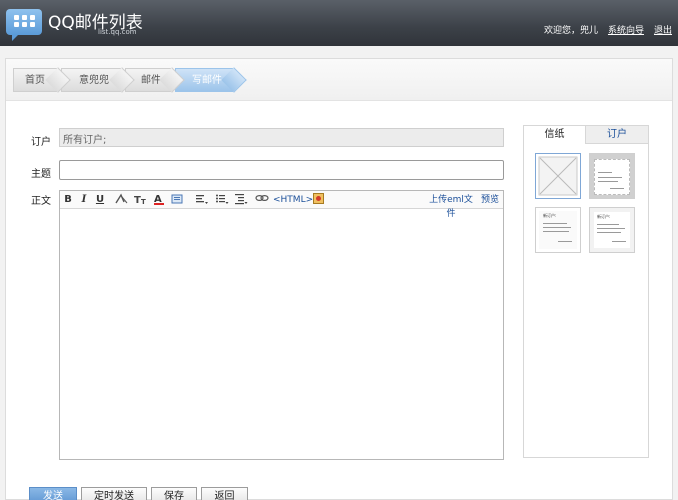 This screenshot has height=500, width=678. I want to click on bold-button: B, so click(68, 200).